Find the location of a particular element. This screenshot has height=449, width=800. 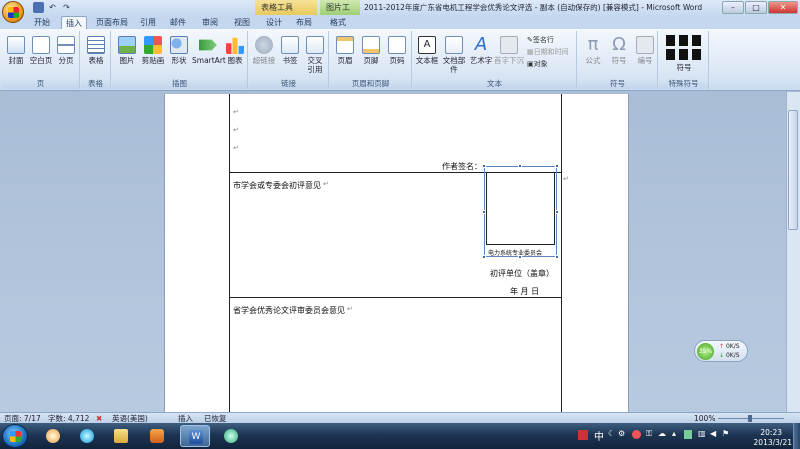

taskbar-app-butterfly is located at coordinates (53, 436).